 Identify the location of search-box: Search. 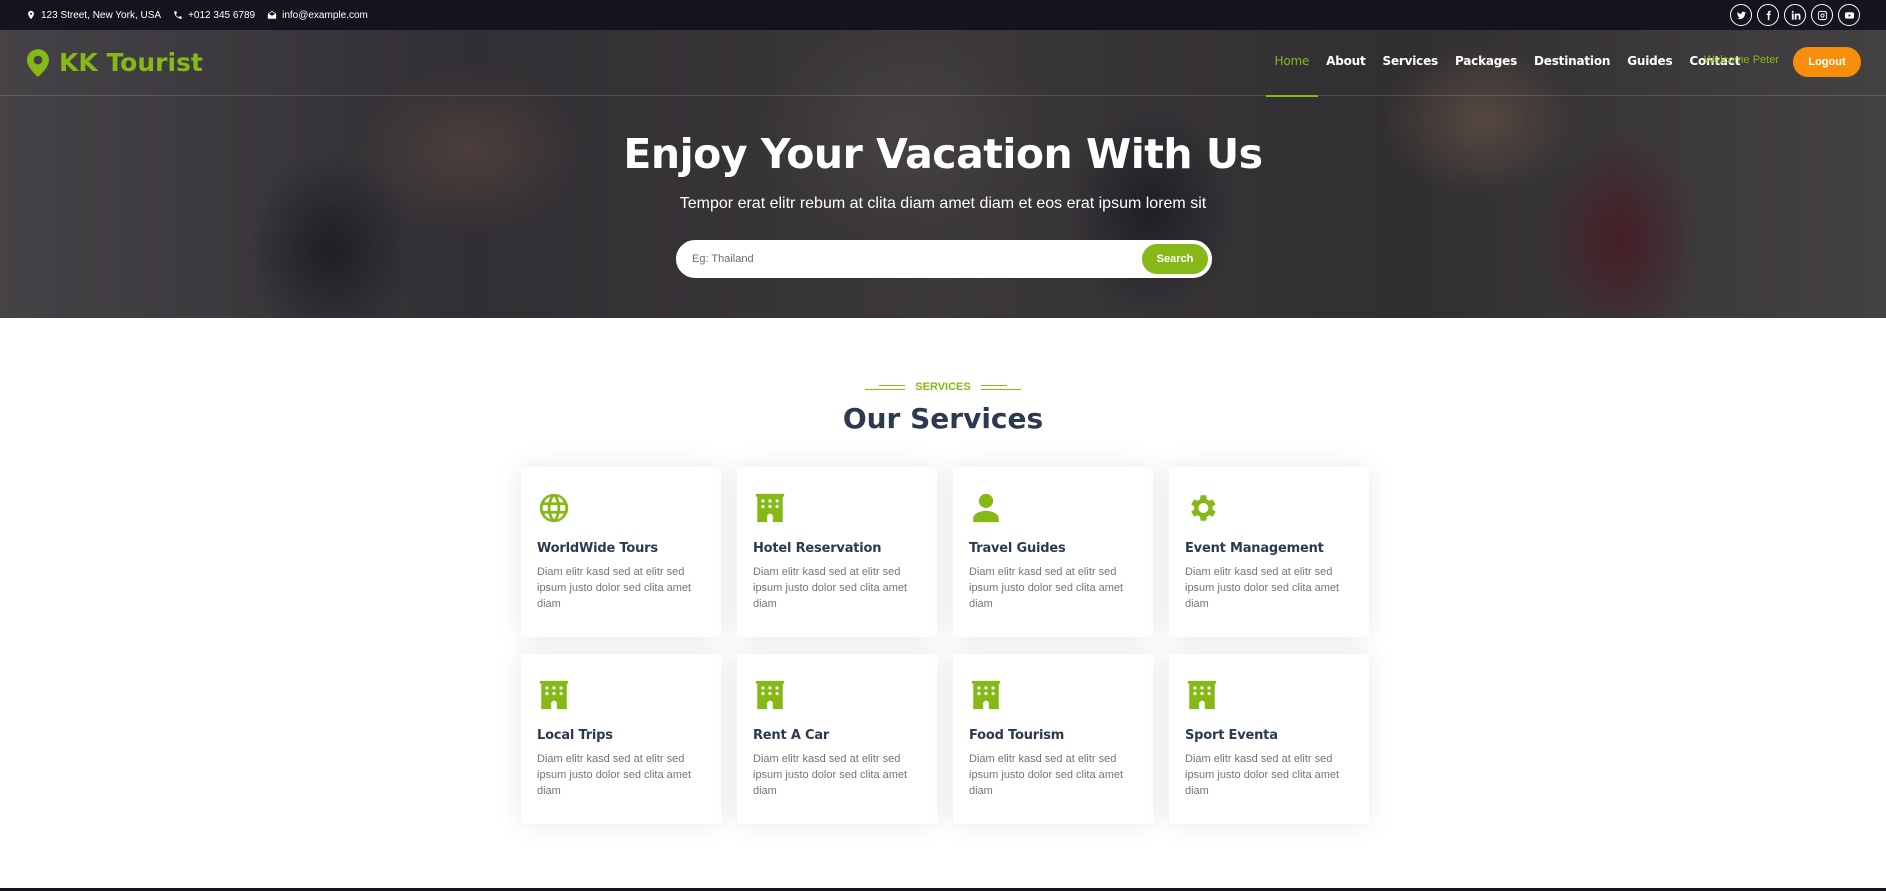
(944, 259).